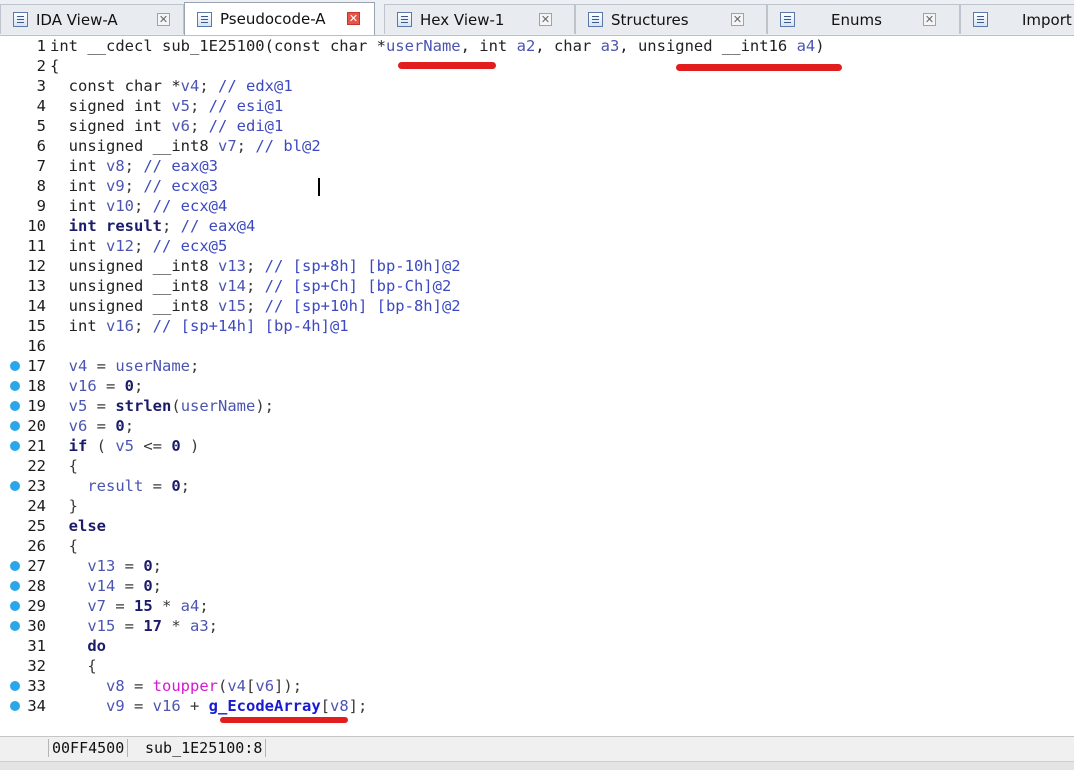 Image resolution: width=1074 pixels, height=770 pixels. Describe the element at coordinates (36, 306) in the screenshot. I see `line-number: 14` at that location.